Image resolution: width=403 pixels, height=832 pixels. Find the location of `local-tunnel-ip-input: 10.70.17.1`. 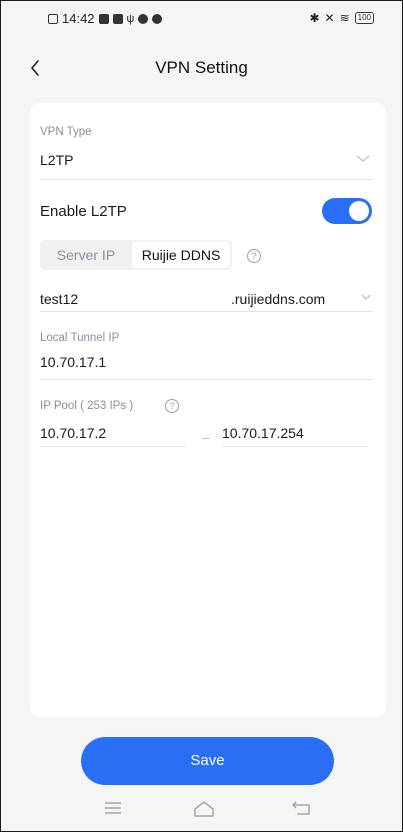

local-tunnel-ip-input: 10.70.17.1 is located at coordinates (73, 362).